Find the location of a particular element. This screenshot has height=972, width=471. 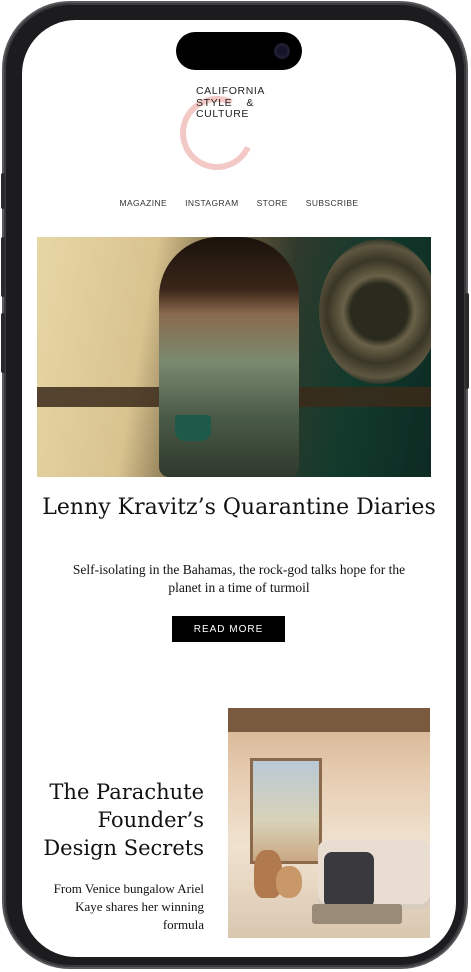

coffee-table is located at coordinates (357, 914).